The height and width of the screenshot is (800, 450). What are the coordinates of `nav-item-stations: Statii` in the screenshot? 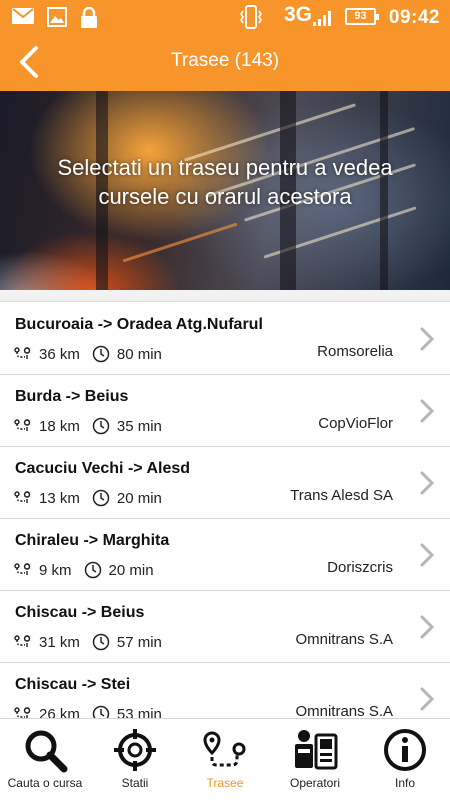 It's located at (135, 759).